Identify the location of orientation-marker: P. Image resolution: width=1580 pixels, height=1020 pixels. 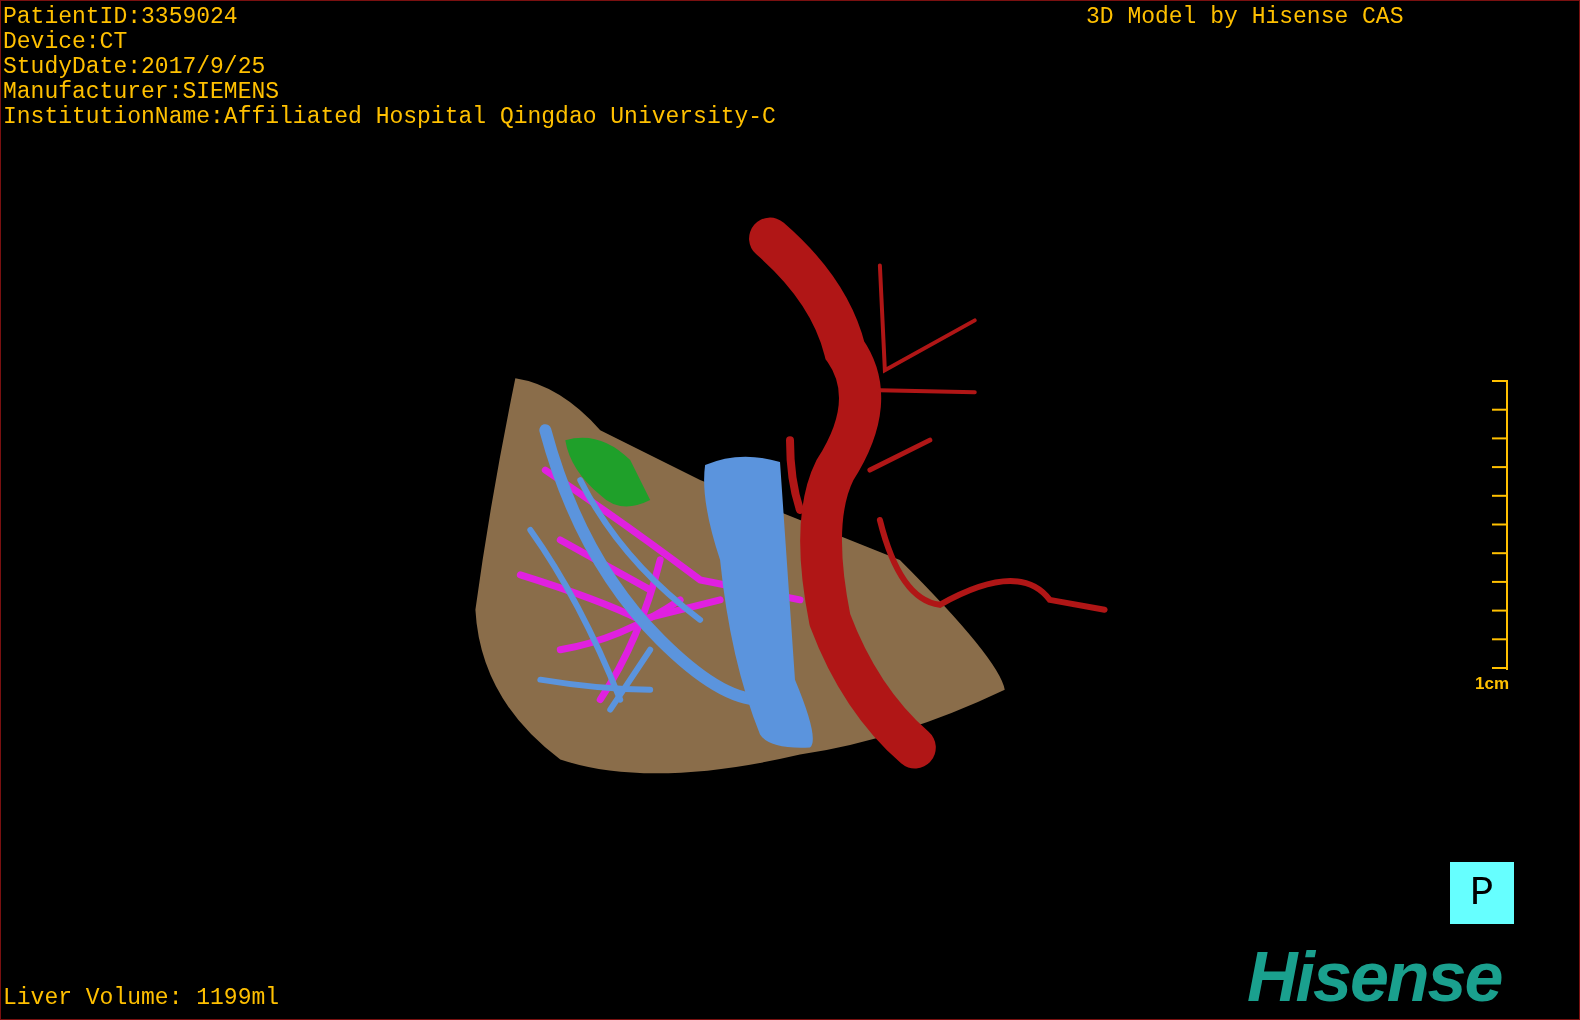
(1482, 893).